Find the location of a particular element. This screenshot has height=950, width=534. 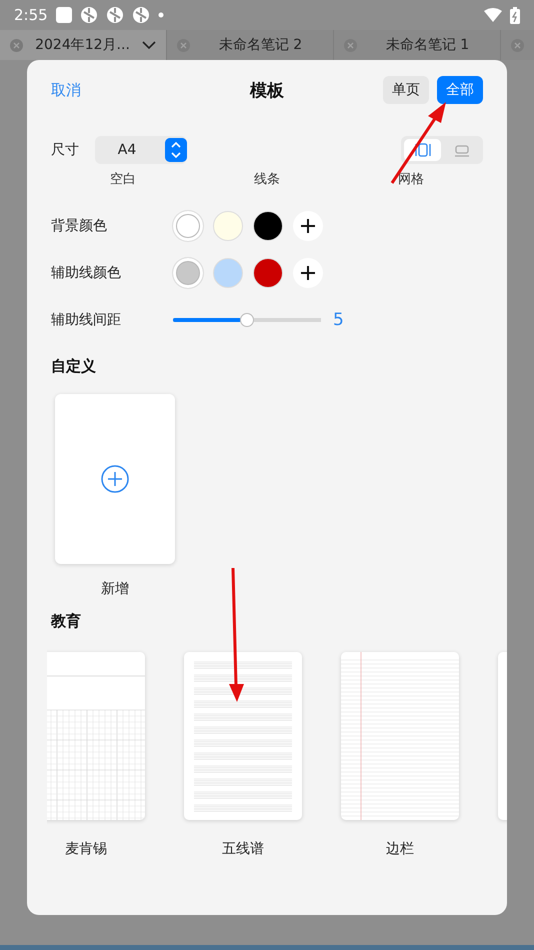

size-picker: A4 is located at coordinates (141, 150).